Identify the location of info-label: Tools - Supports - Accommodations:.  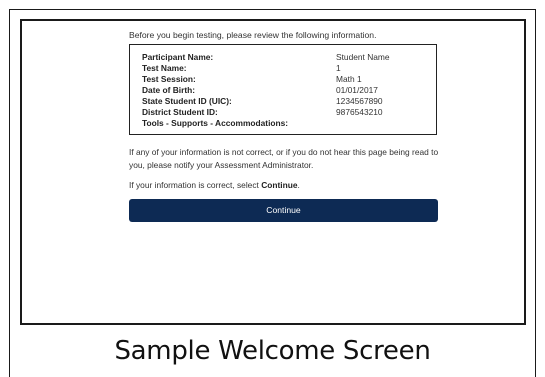
(215, 123).